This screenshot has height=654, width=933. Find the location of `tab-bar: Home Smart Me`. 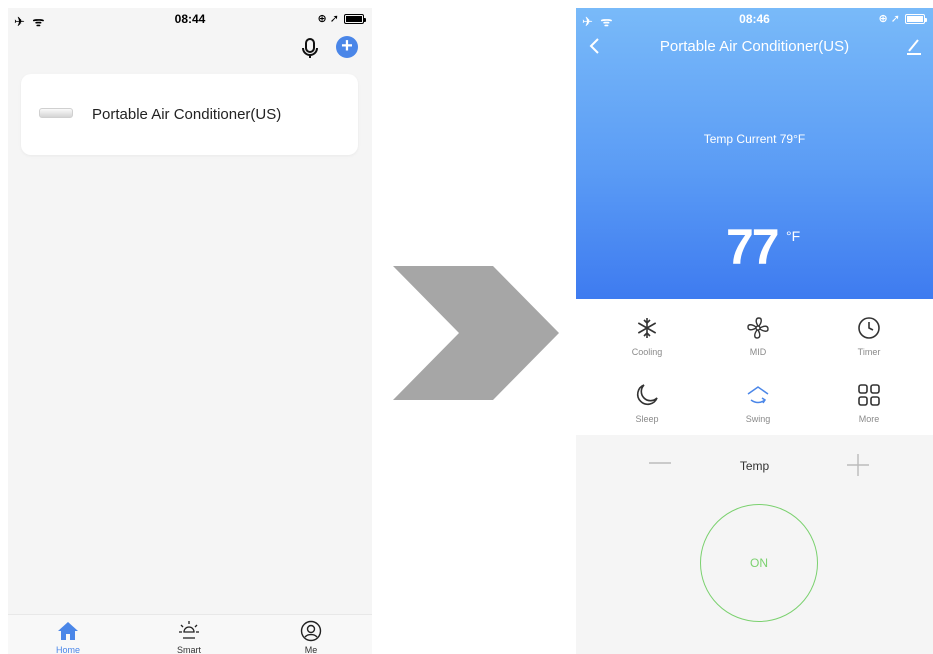

tab-bar: Home Smart Me is located at coordinates (190, 634).